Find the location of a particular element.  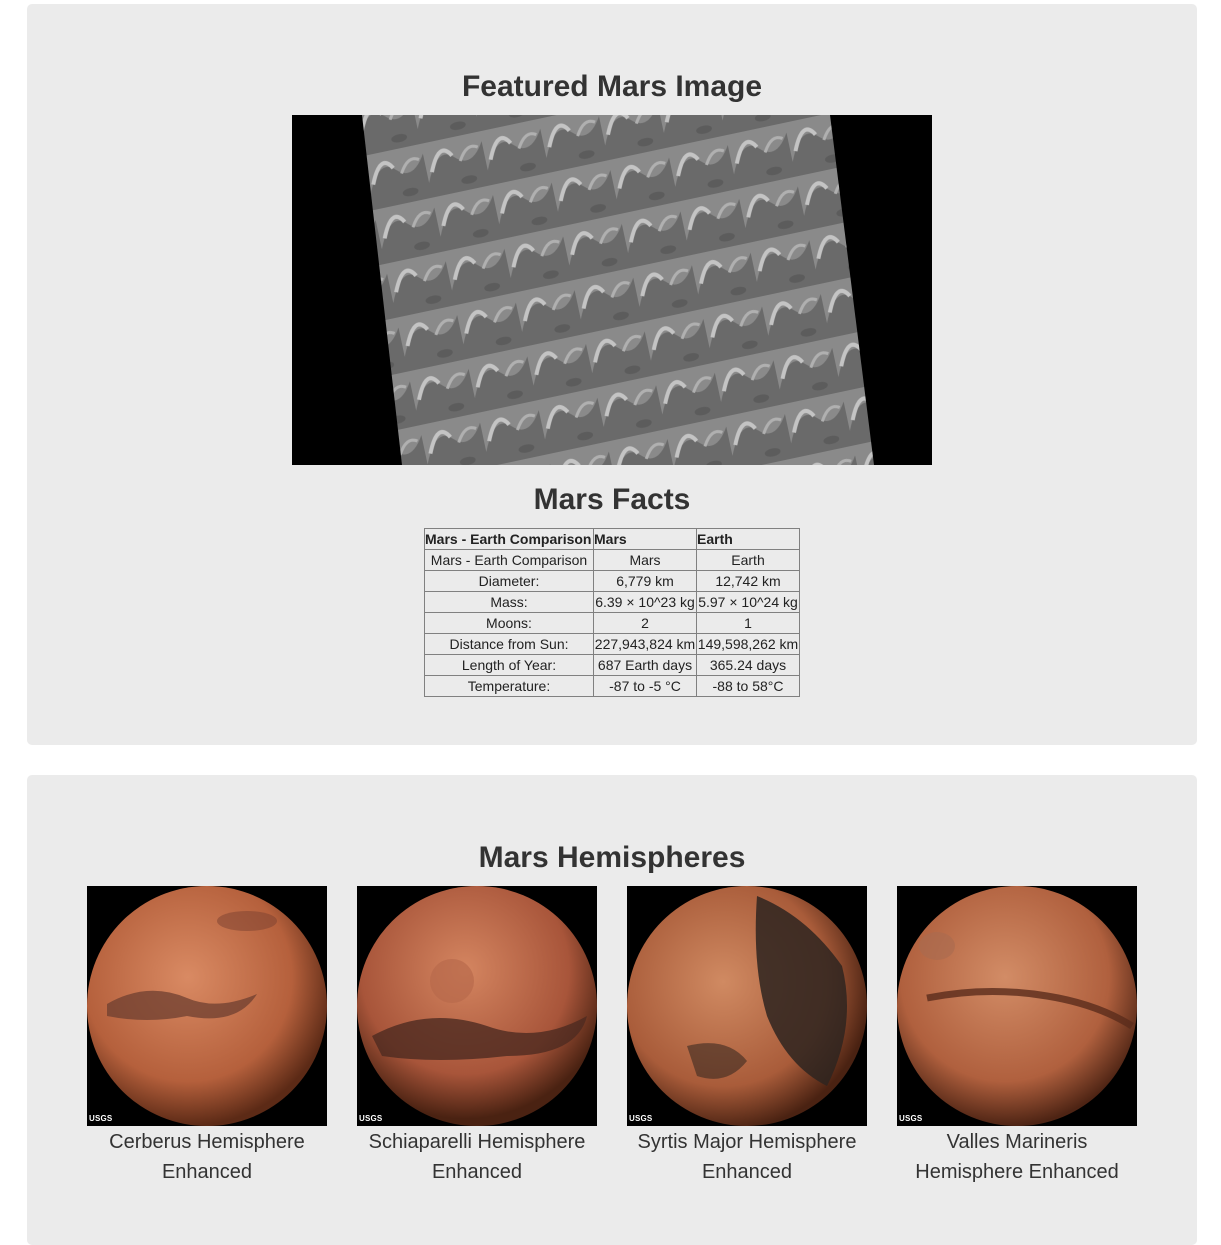

featured-image-title: Featured Mars Image is located at coordinates (612, 86).